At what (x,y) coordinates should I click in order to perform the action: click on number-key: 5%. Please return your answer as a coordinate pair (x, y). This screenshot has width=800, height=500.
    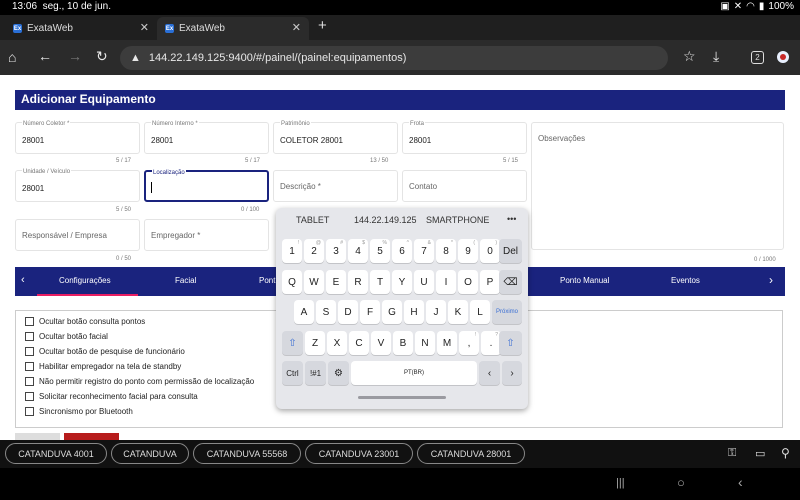
    Looking at the image, I should click on (380, 251).